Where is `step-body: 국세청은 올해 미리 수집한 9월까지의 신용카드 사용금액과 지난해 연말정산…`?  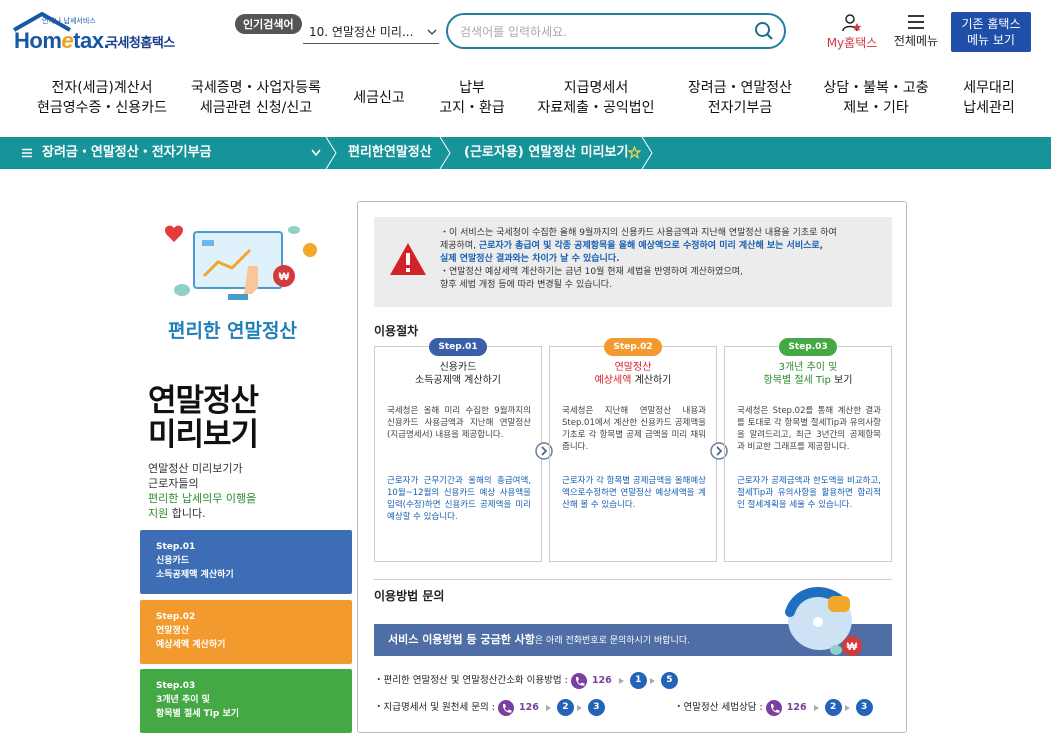
step-body: 국세청은 올해 미리 수집한 9월까지의 신용카드 사용금액과 지난해 연말정산… is located at coordinates (459, 423).